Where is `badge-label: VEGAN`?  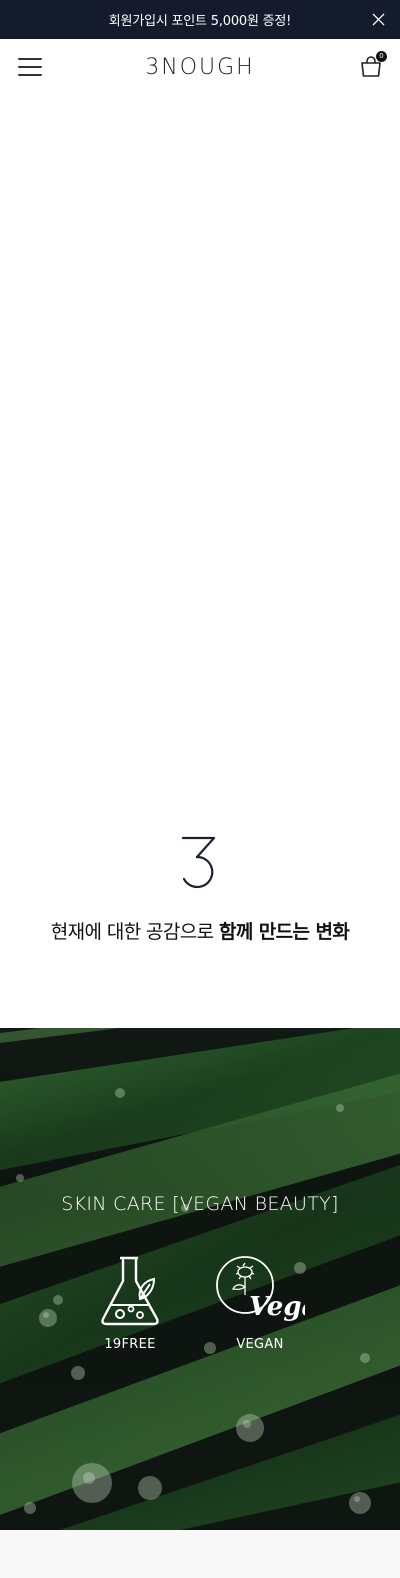 badge-label: VEGAN is located at coordinates (260, 1344).